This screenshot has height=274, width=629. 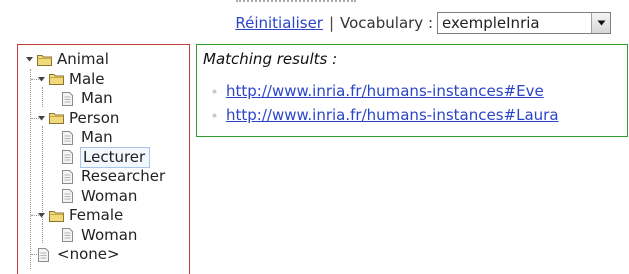 What do you see at coordinates (88, 254) in the screenshot?
I see `tree-node-label: <none>` at bounding box center [88, 254].